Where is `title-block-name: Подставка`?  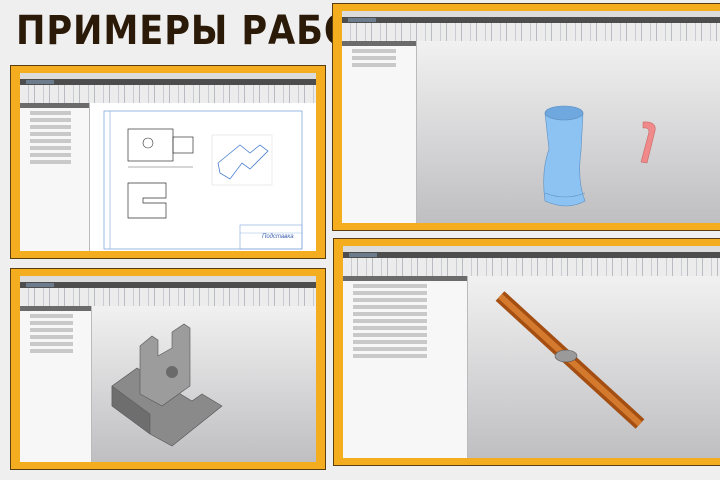
title-block-name: Подставка is located at coordinates (278, 237).